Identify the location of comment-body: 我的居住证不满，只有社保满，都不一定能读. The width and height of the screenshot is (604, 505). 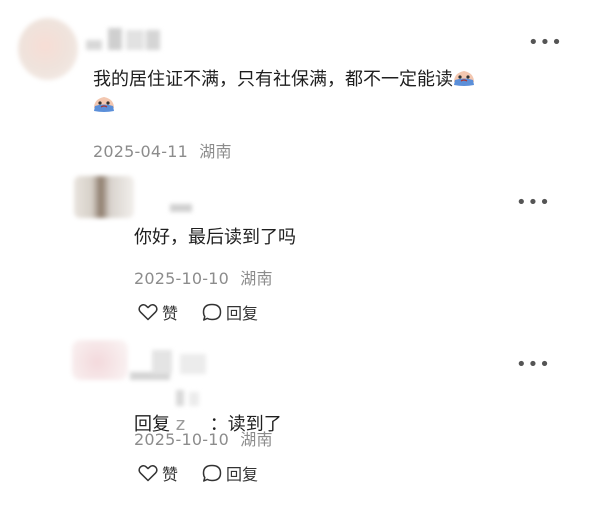
(273, 79).